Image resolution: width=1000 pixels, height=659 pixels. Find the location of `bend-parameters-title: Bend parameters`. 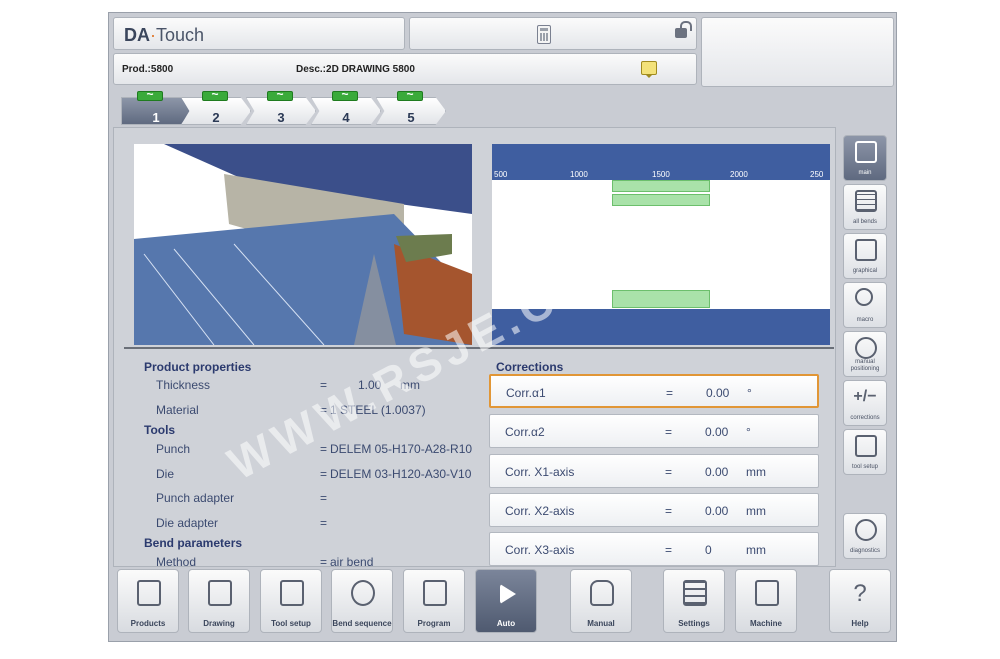

bend-parameters-title: Bend parameters is located at coordinates (193, 543).